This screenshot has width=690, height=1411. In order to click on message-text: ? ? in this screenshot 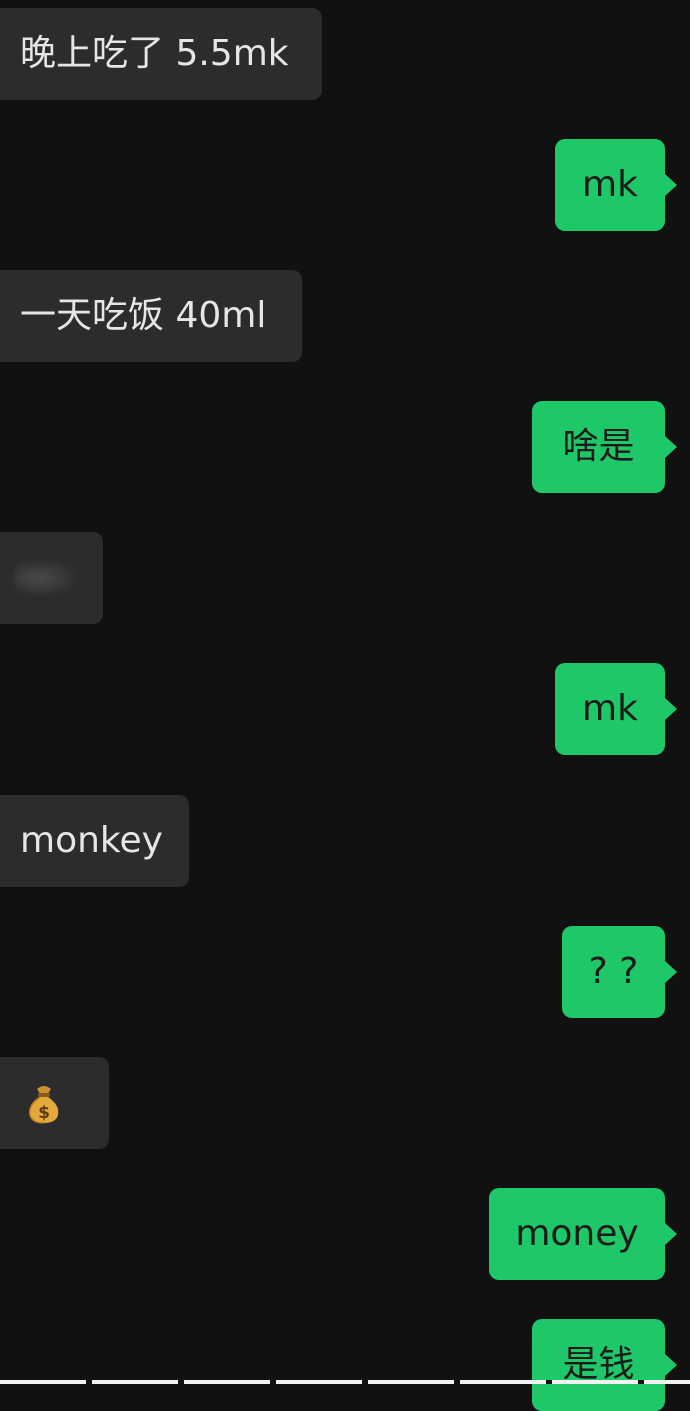, I will do `click(613, 971)`.